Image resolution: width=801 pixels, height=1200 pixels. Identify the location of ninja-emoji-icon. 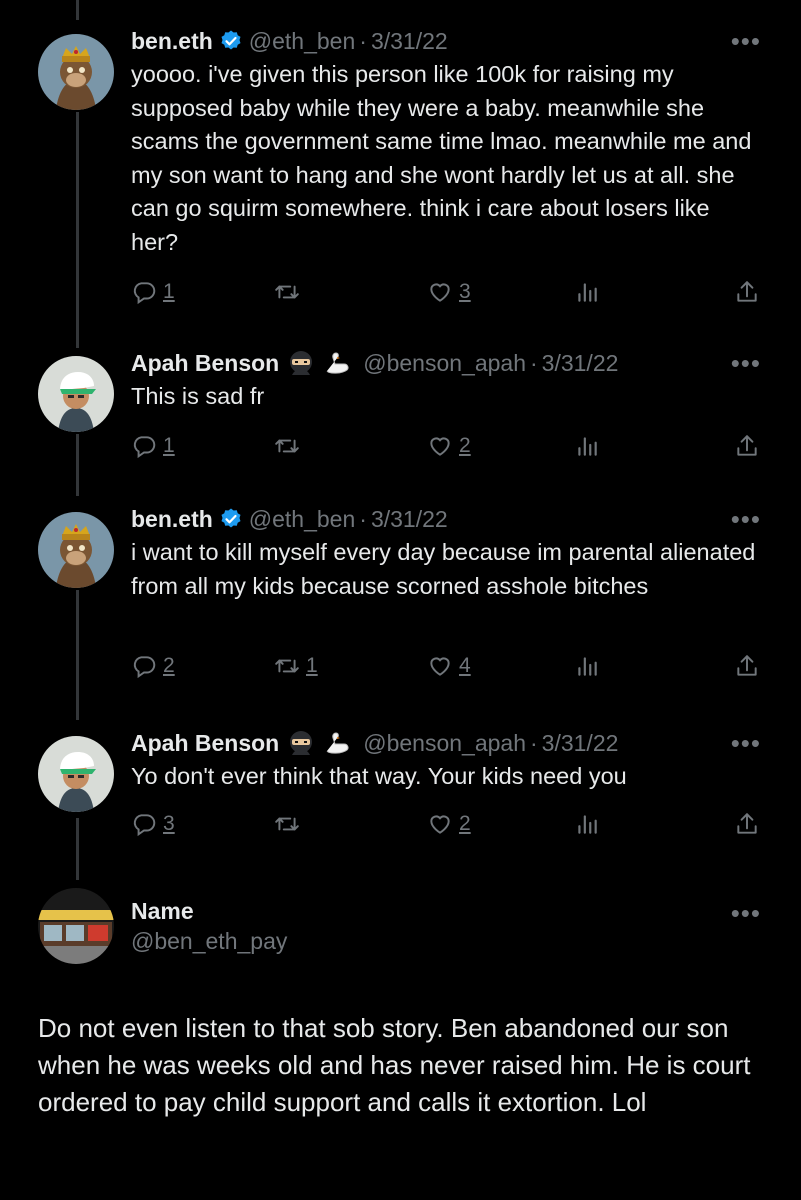
(301, 743).